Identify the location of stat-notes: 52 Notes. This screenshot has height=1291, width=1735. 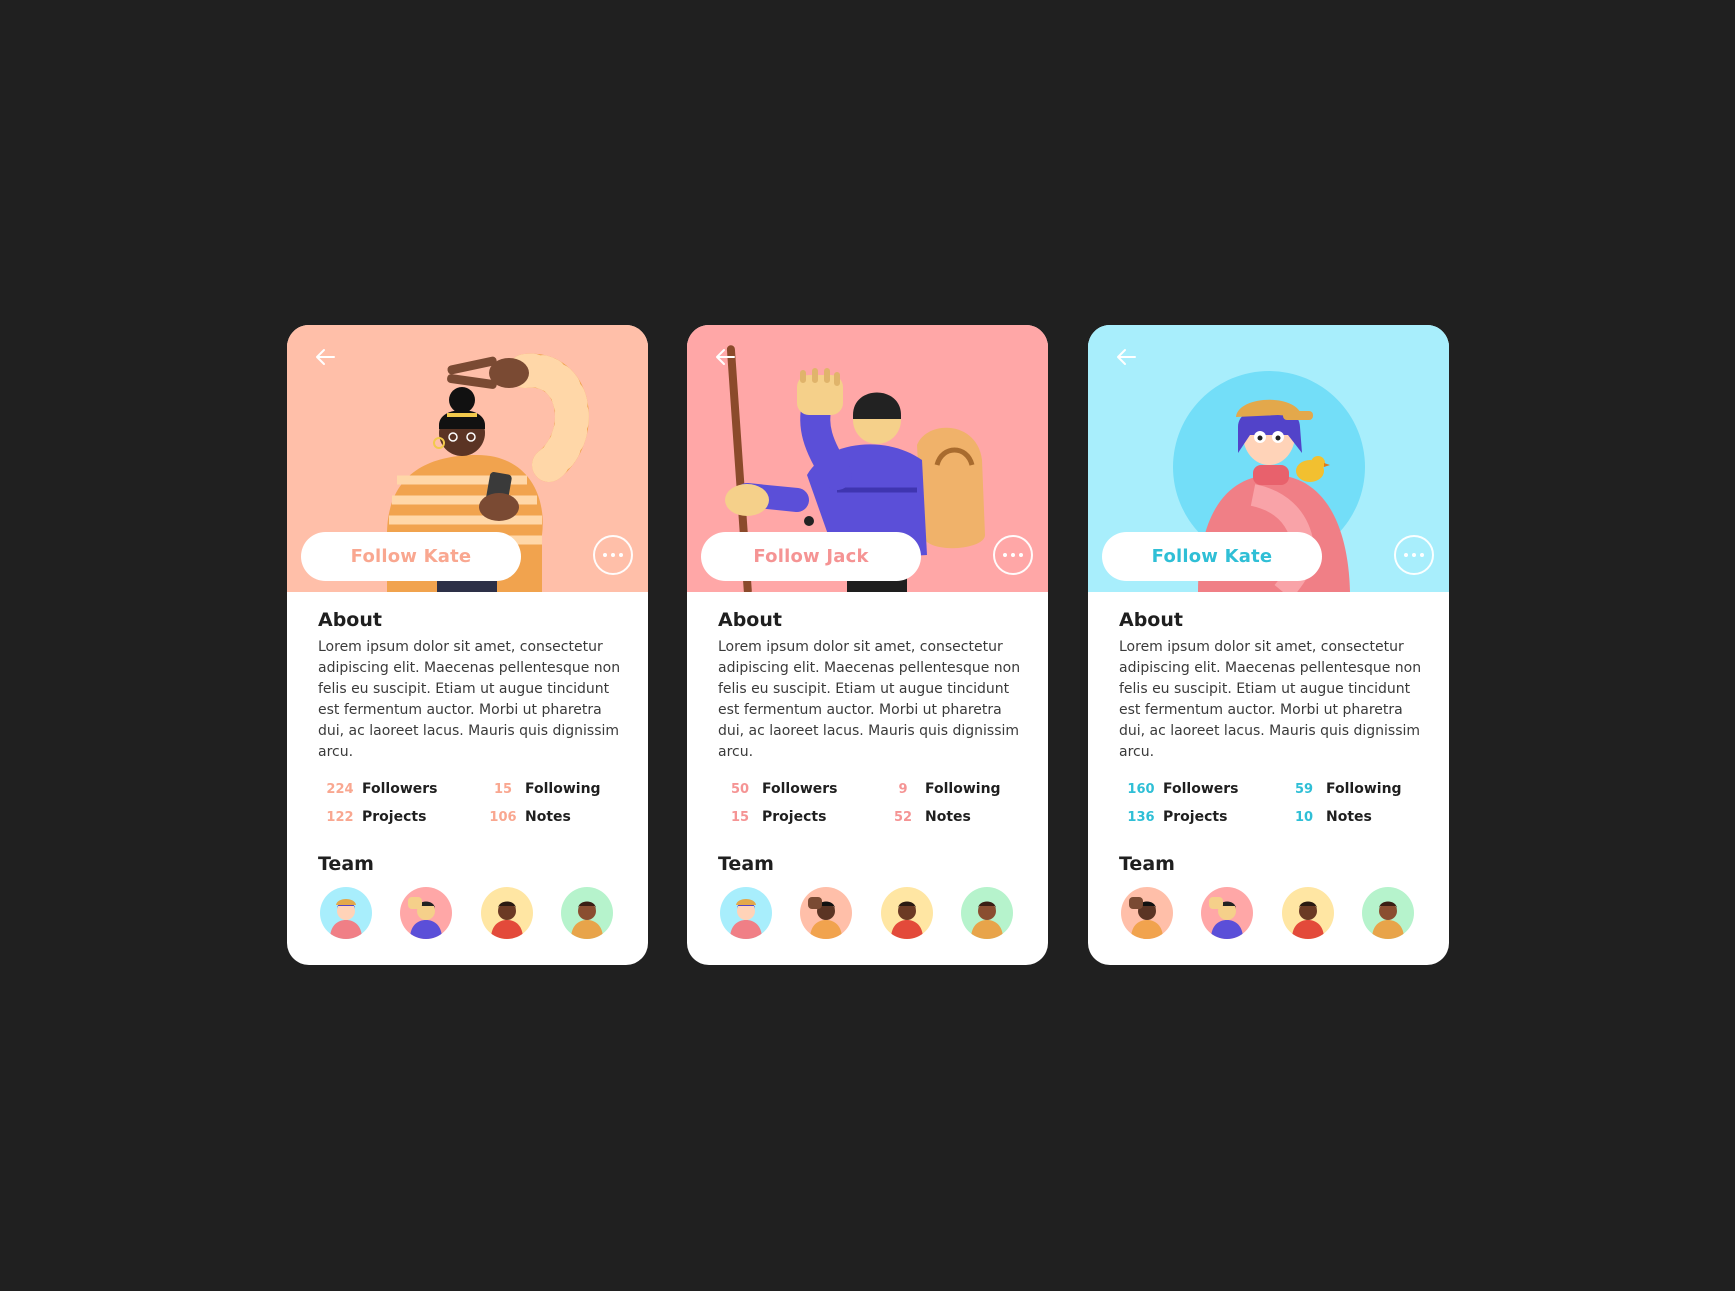
(926, 817).